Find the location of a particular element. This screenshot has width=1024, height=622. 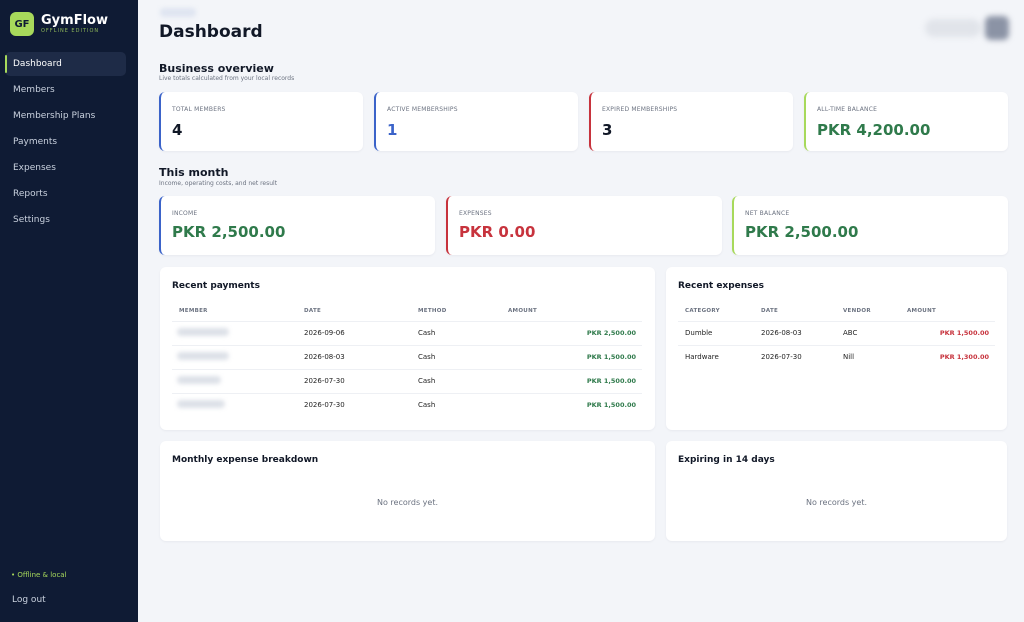

overview-title: Business overview is located at coordinates (216, 68).